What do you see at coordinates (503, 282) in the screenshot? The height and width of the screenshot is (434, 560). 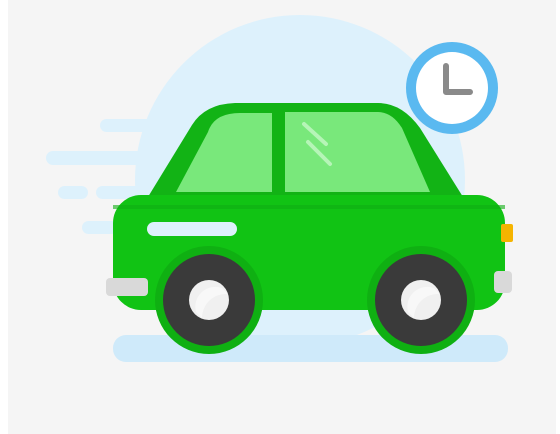 I see `front-bumper` at bounding box center [503, 282].